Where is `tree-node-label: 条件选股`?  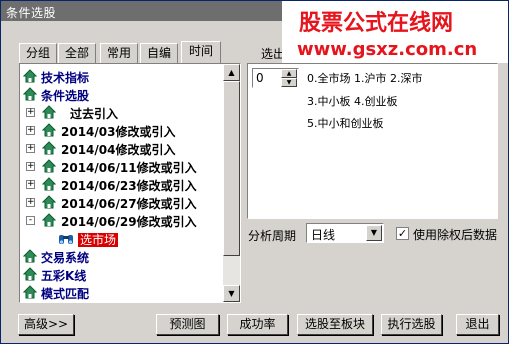
tree-node-label: 条件选股 is located at coordinates (65, 96).